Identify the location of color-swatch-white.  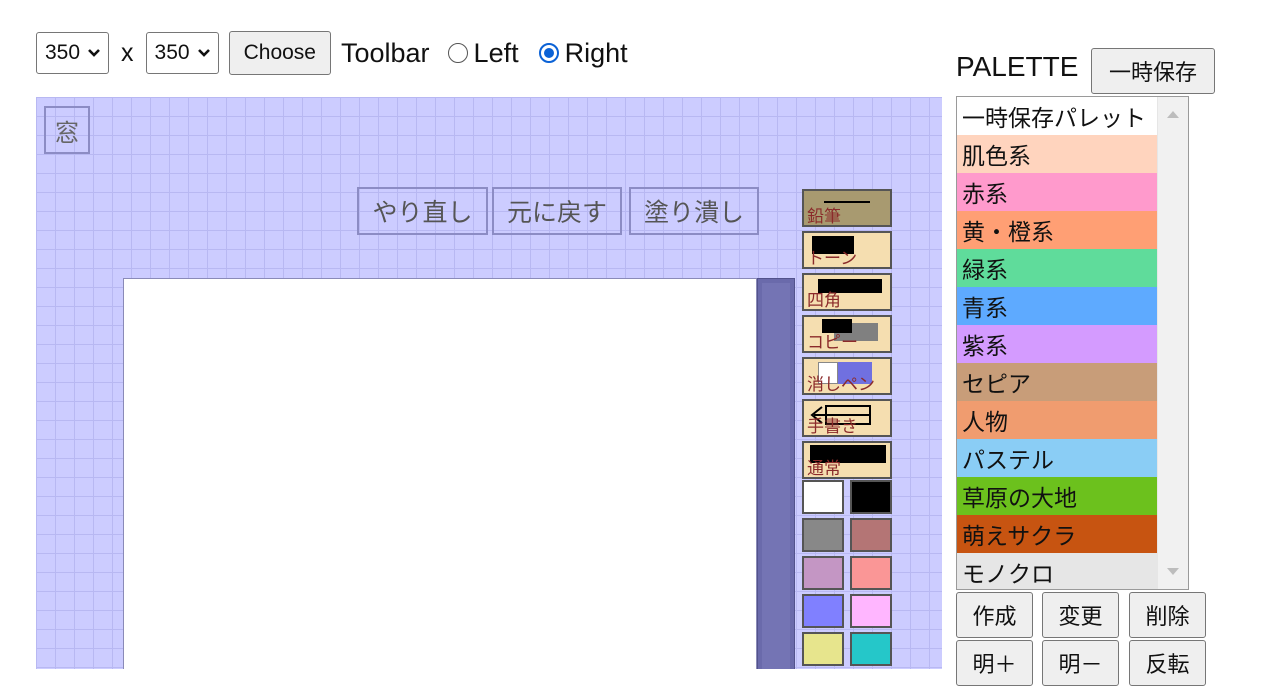
(823, 497).